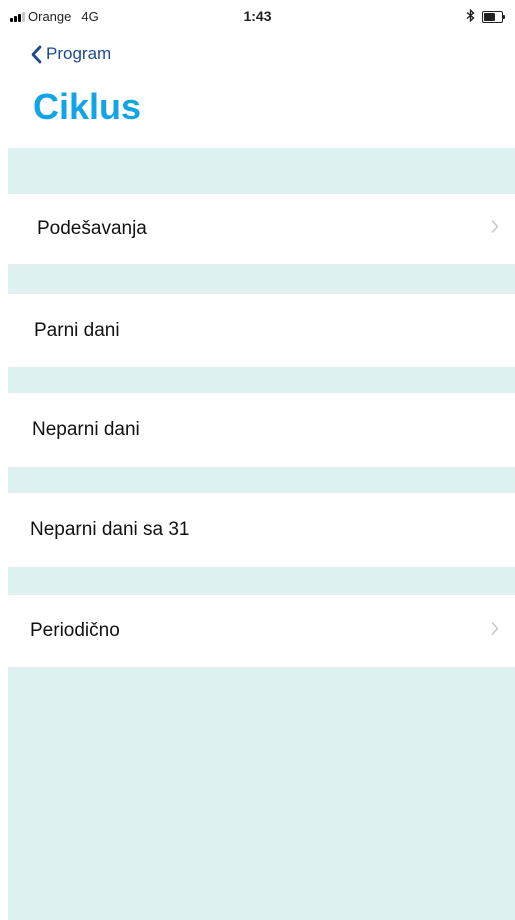 This screenshot has width=515, height=920. Describe the element at coordinates (87, 106) in the screenshot. I see `page-title: Ciklus` at that location.